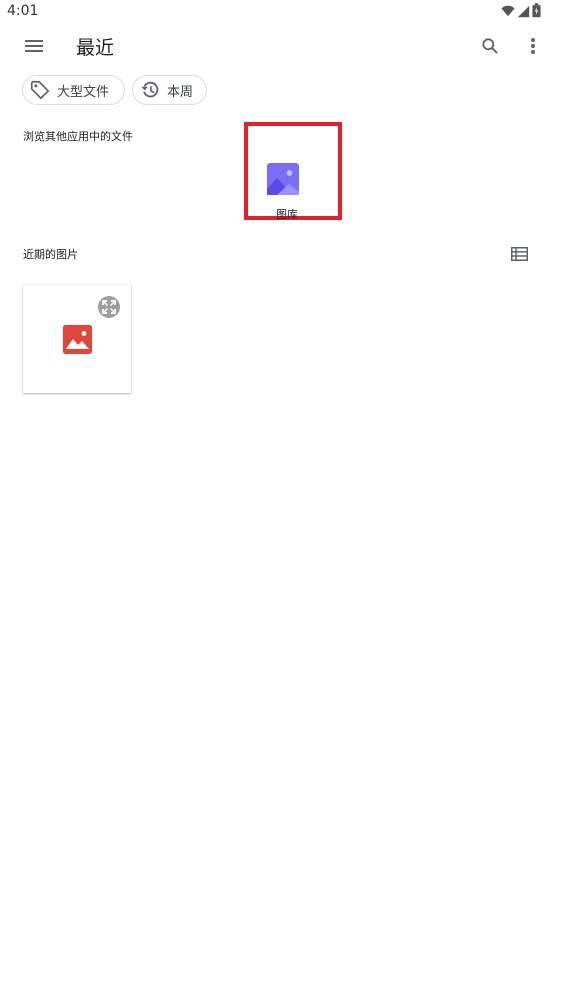 This screenshot has height=1004, width=565. What do you see at coordinates (50, 254) in the screenshot?
I see `recent-section-label: 近期的图片` at bounding box center [50, 254].